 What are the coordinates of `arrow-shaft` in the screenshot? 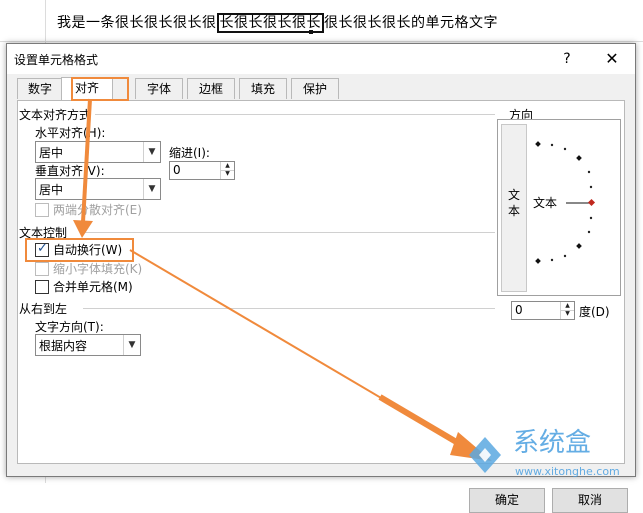 It's located at (86, 160).